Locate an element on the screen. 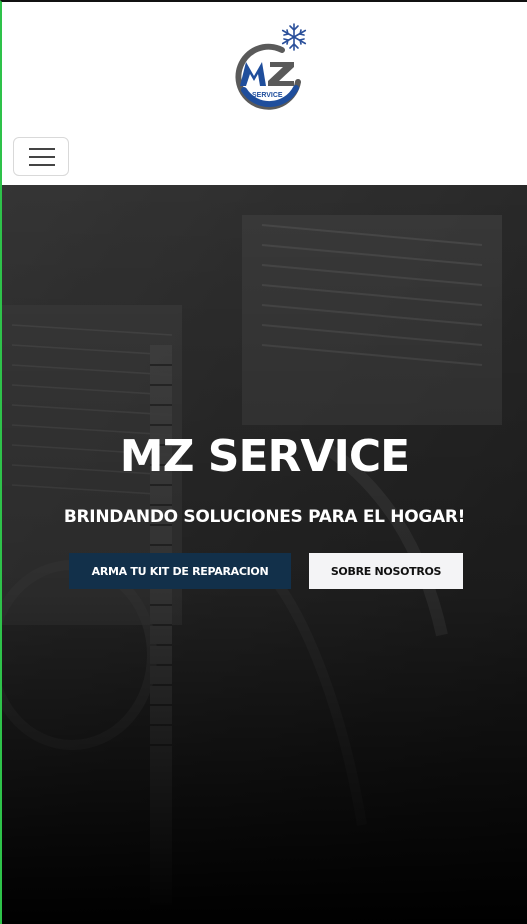 The width and height of the screenshot is (527, 924). hero-title: MZ SERVICE is located at coordinates (264, 456).